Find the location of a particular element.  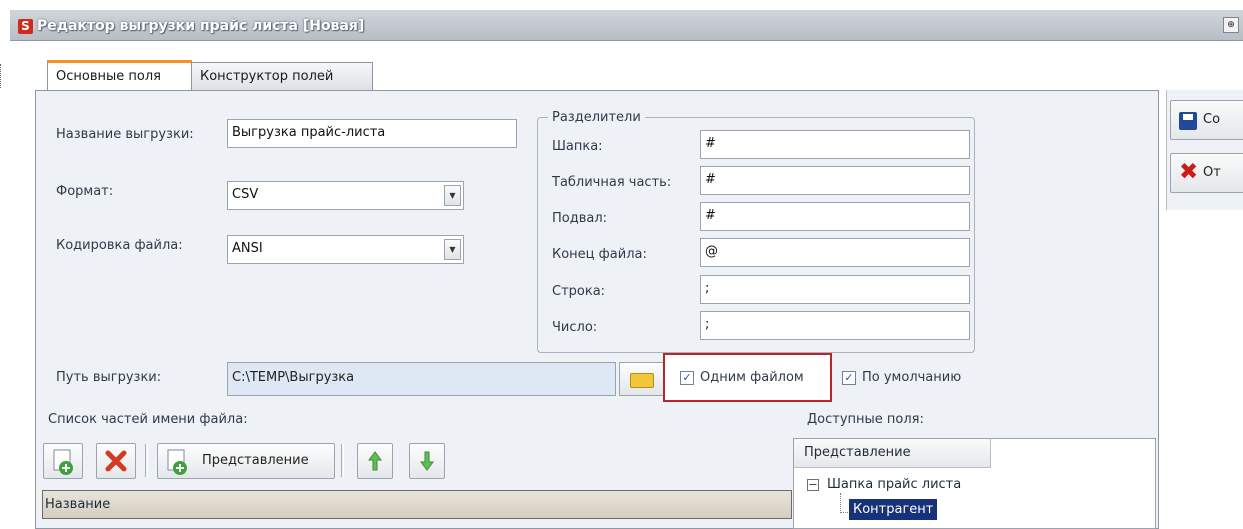

add-part-button is located at coordinates (63, 461).